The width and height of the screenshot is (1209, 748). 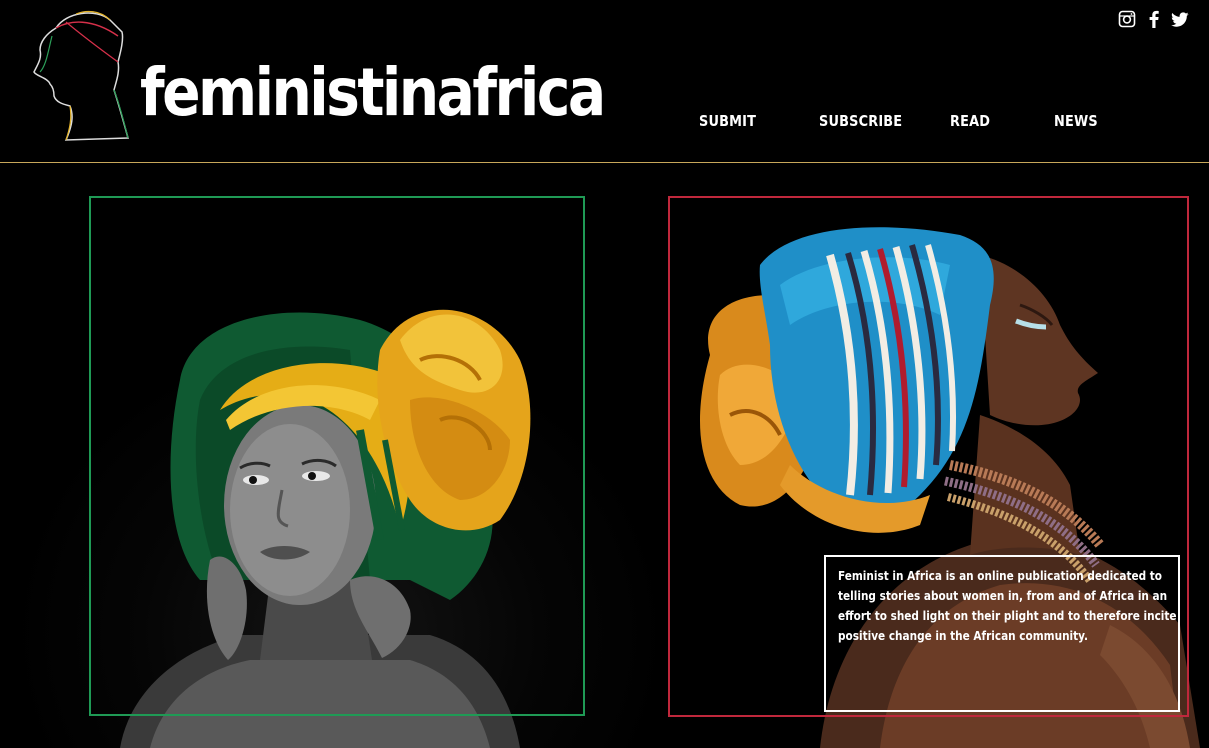 What do you see at coordinates (1154, 19) in the screenshot?
I see `facebook-icon` at bounding box center [1154, 19].